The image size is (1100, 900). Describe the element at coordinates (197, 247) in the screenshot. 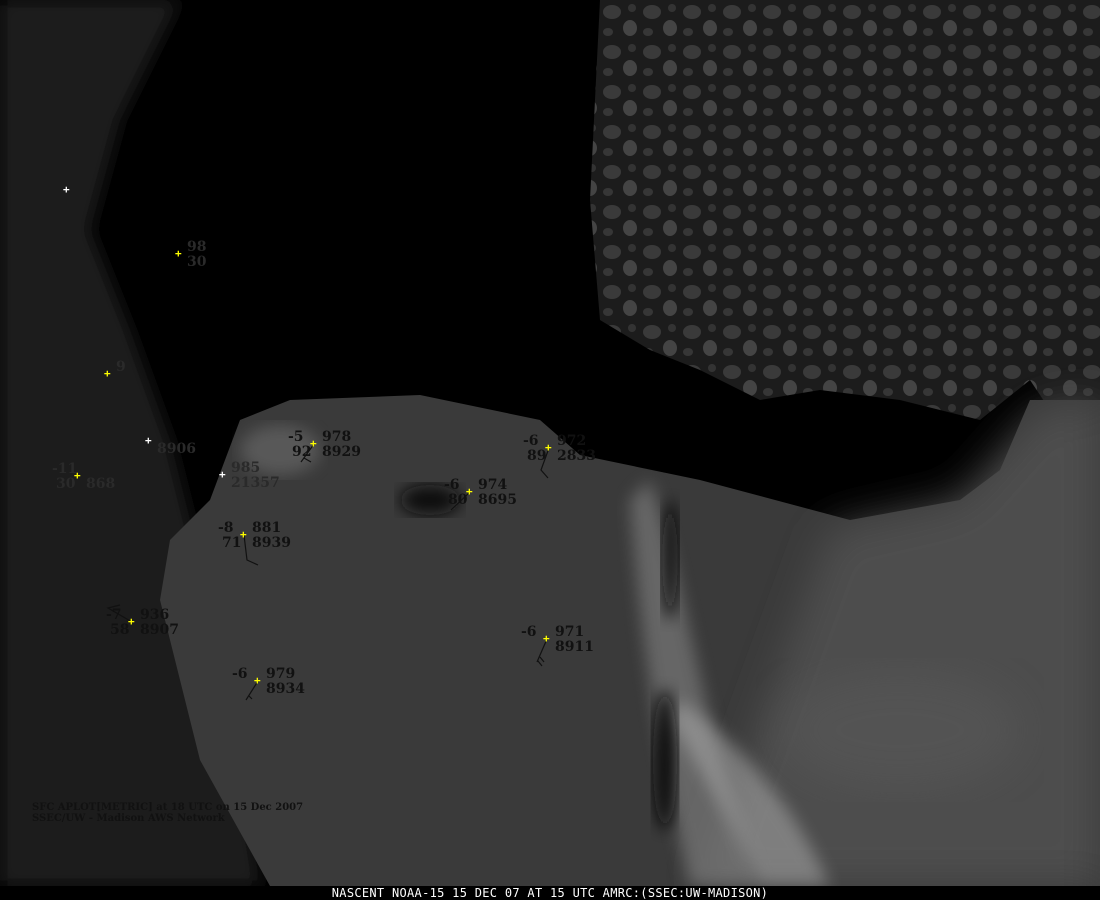

I see `station-value-tr: 98` at that location.